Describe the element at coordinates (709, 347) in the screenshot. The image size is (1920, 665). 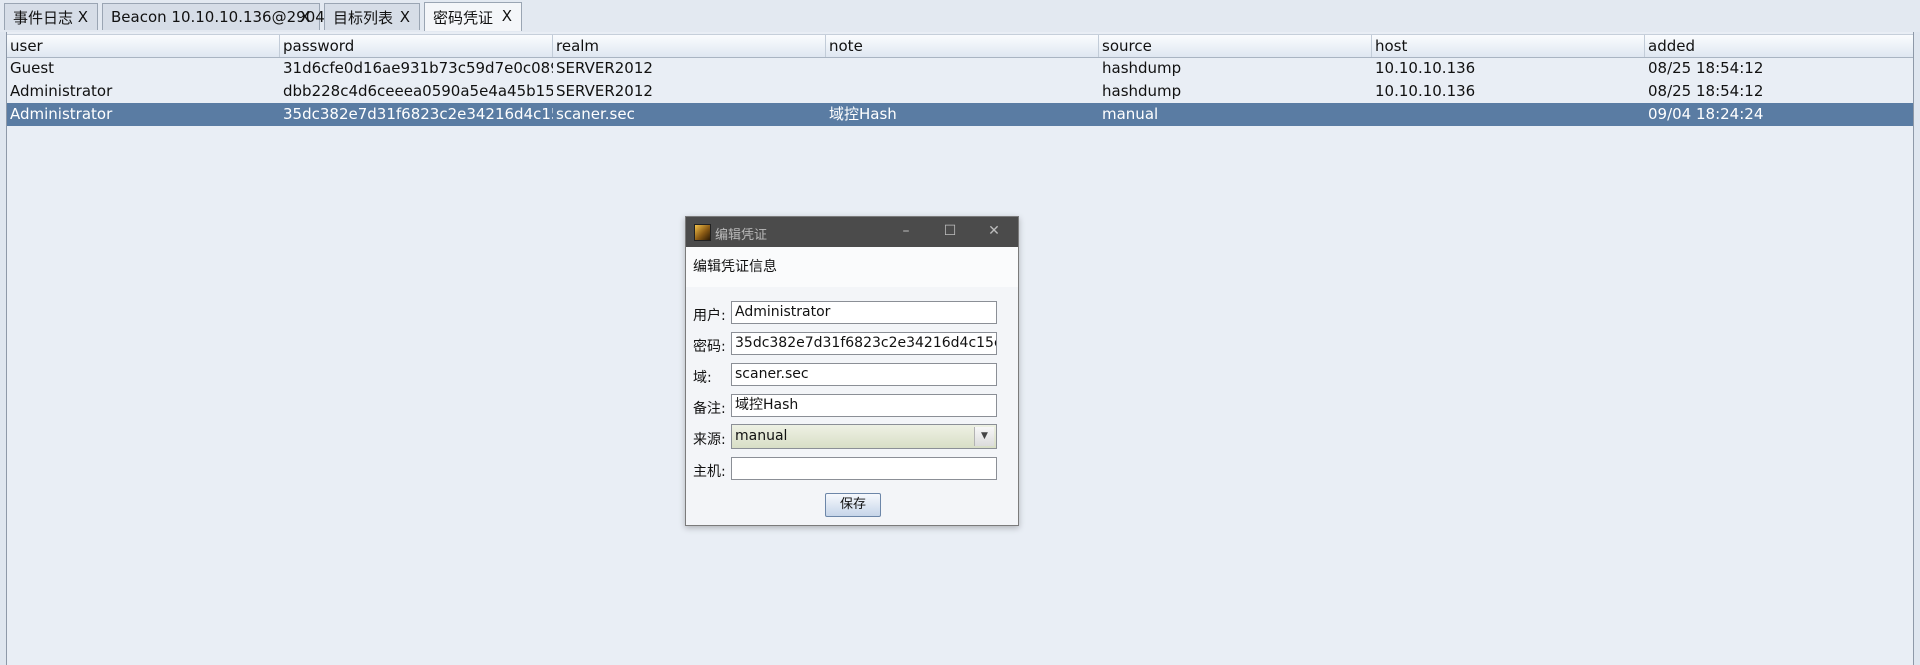
I see `password-label: 密码:` at that location.